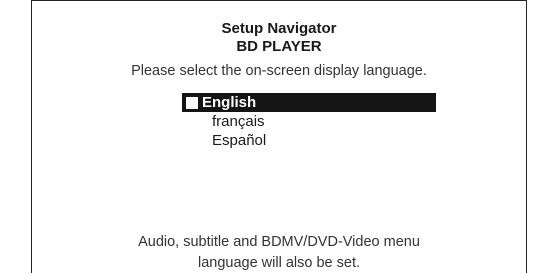 The image size is (560, 274). What do you see at coordinates (238, 121) in the screenshot?
I see `language-option-label: français` at bounding box center [238, 121].